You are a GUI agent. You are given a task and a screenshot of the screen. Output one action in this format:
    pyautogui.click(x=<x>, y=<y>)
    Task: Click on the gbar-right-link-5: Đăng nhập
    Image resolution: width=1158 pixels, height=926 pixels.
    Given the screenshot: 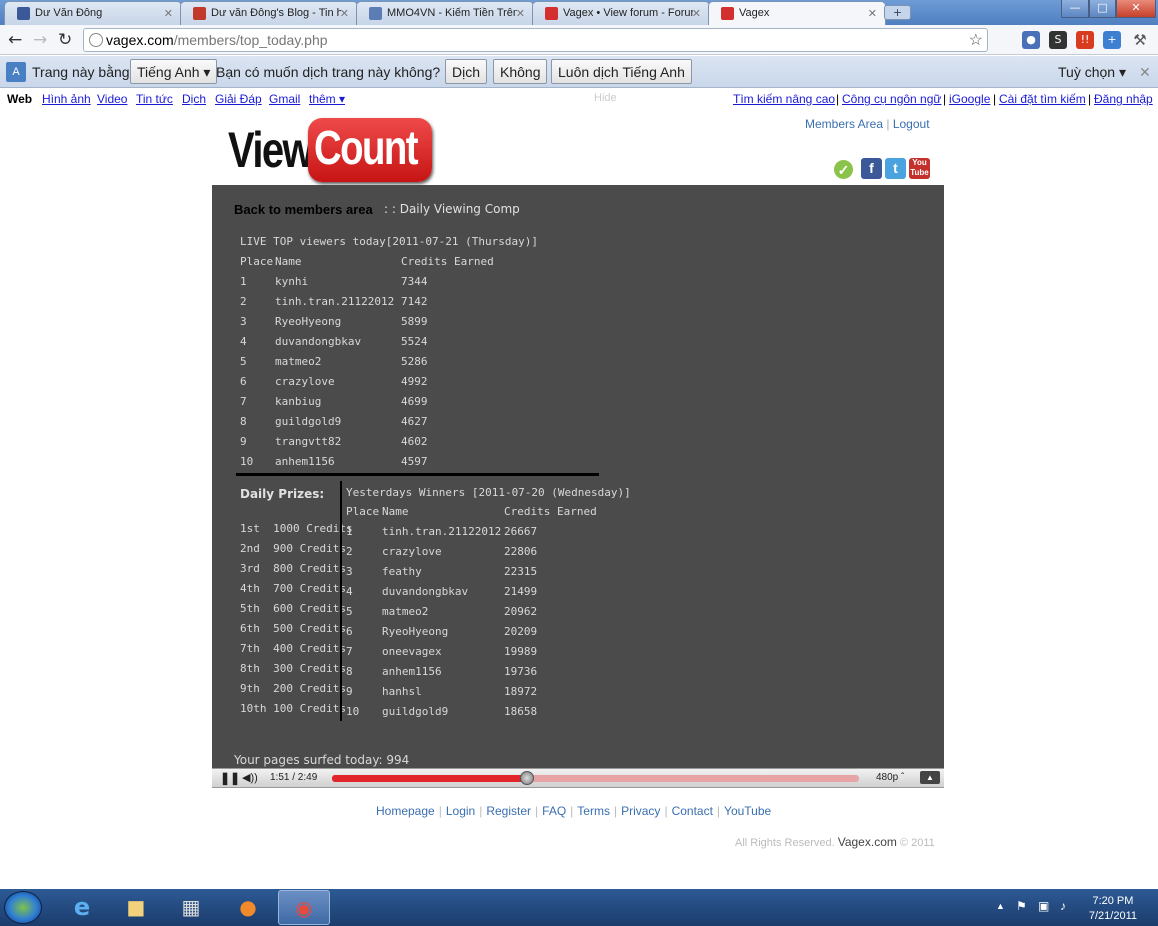 What is the action you would take?
    pyautogui.click(x=1123, y=99)
    